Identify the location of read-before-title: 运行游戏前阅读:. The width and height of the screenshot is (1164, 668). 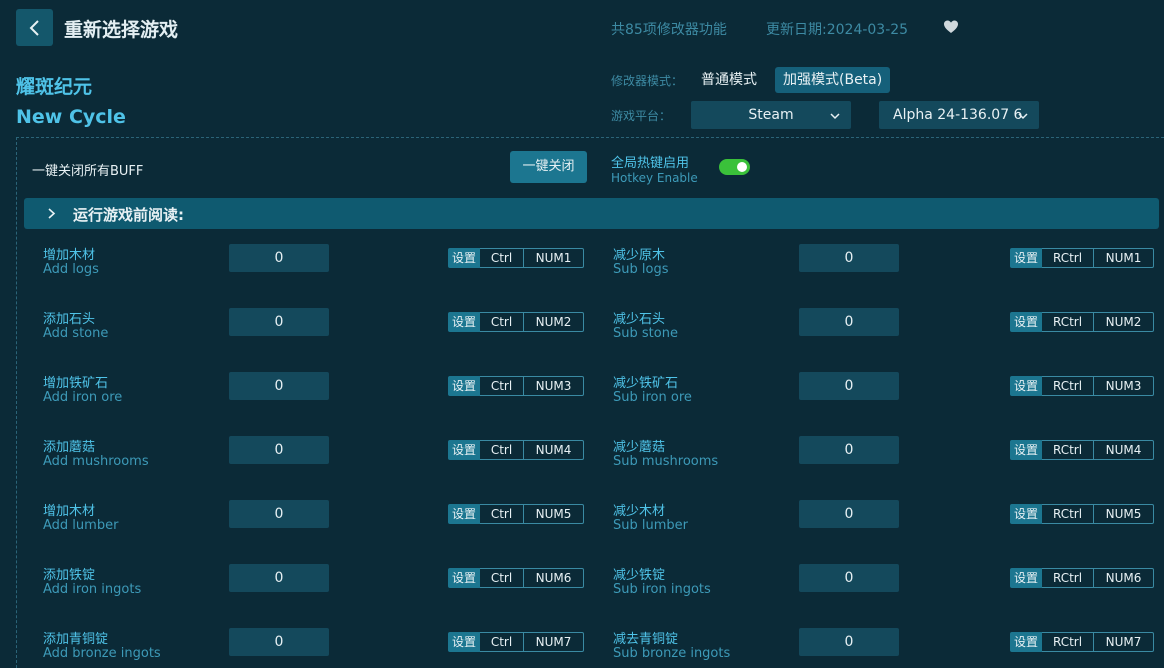
(128, 215).